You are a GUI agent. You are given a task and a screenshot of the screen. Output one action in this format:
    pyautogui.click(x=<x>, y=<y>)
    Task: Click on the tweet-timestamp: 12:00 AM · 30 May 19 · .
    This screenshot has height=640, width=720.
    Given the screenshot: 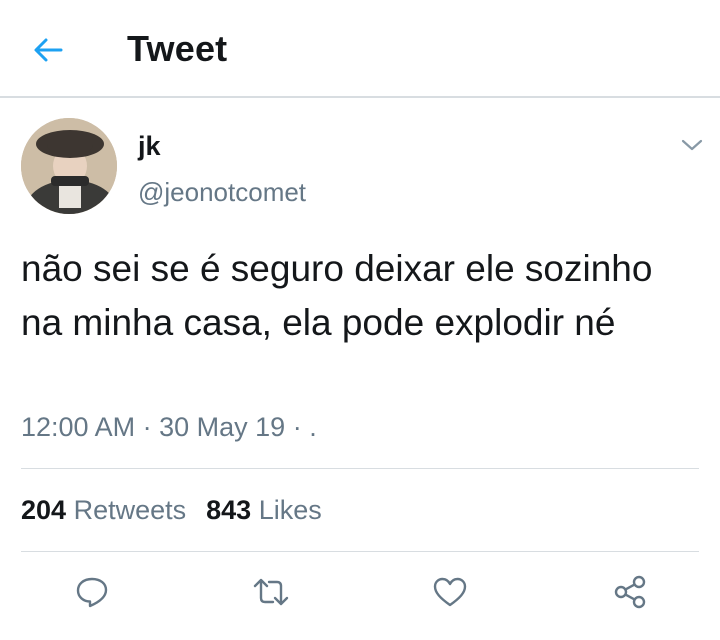 What is the action you would take?
    pyautogui.click(x=169, y=427)
    